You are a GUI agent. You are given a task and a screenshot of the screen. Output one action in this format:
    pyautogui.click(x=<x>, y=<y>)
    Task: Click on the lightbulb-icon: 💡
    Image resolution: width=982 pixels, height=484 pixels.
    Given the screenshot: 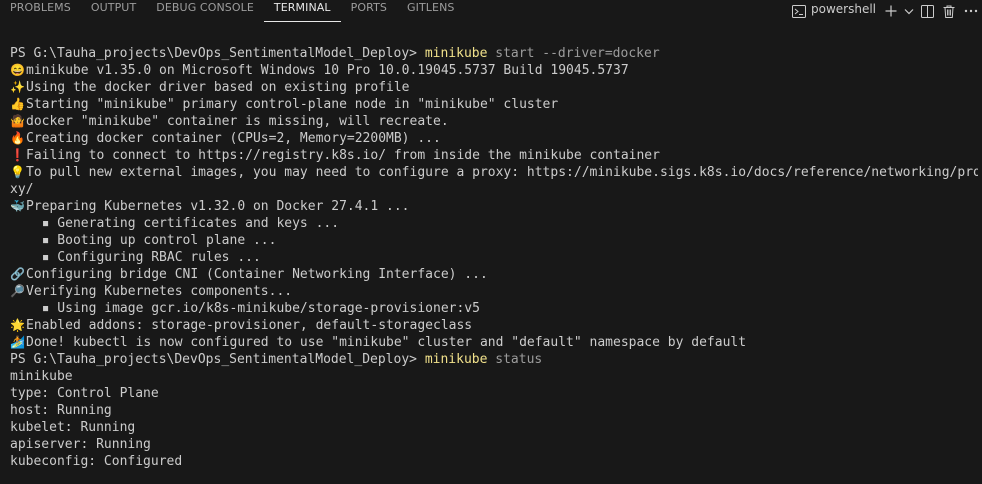 What is the action you would take?
    pyautogui.click(x=17, y=172)
    